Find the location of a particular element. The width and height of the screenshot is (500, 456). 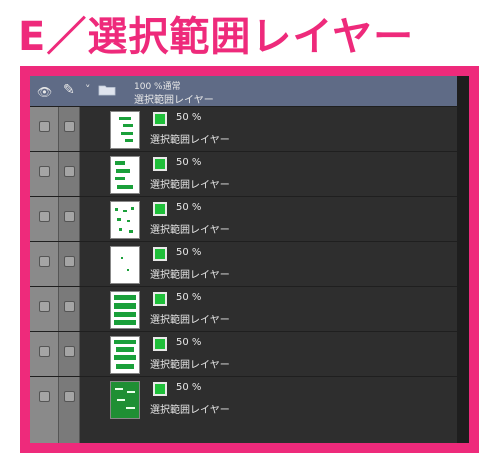

eye-icon: 👁 is located at coordinates (44, 92).